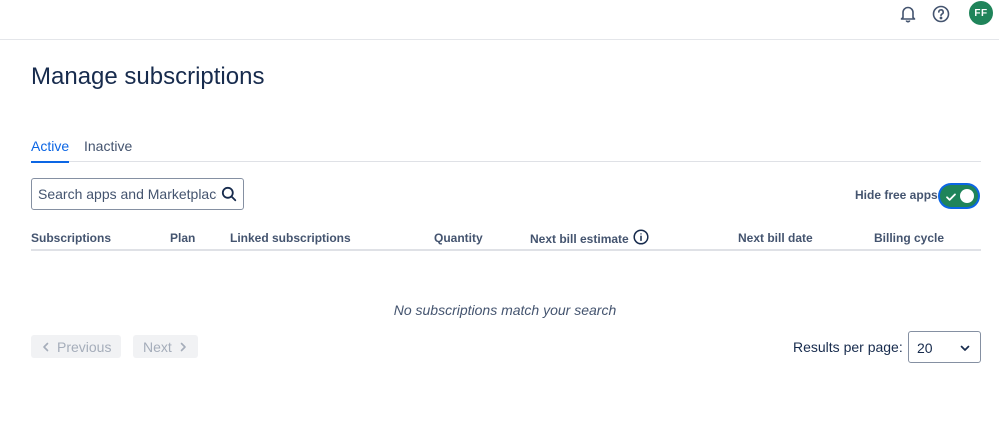 This screenshot has width=999, height=445. I want to click on next-page-button: Next, so click(165, 346).